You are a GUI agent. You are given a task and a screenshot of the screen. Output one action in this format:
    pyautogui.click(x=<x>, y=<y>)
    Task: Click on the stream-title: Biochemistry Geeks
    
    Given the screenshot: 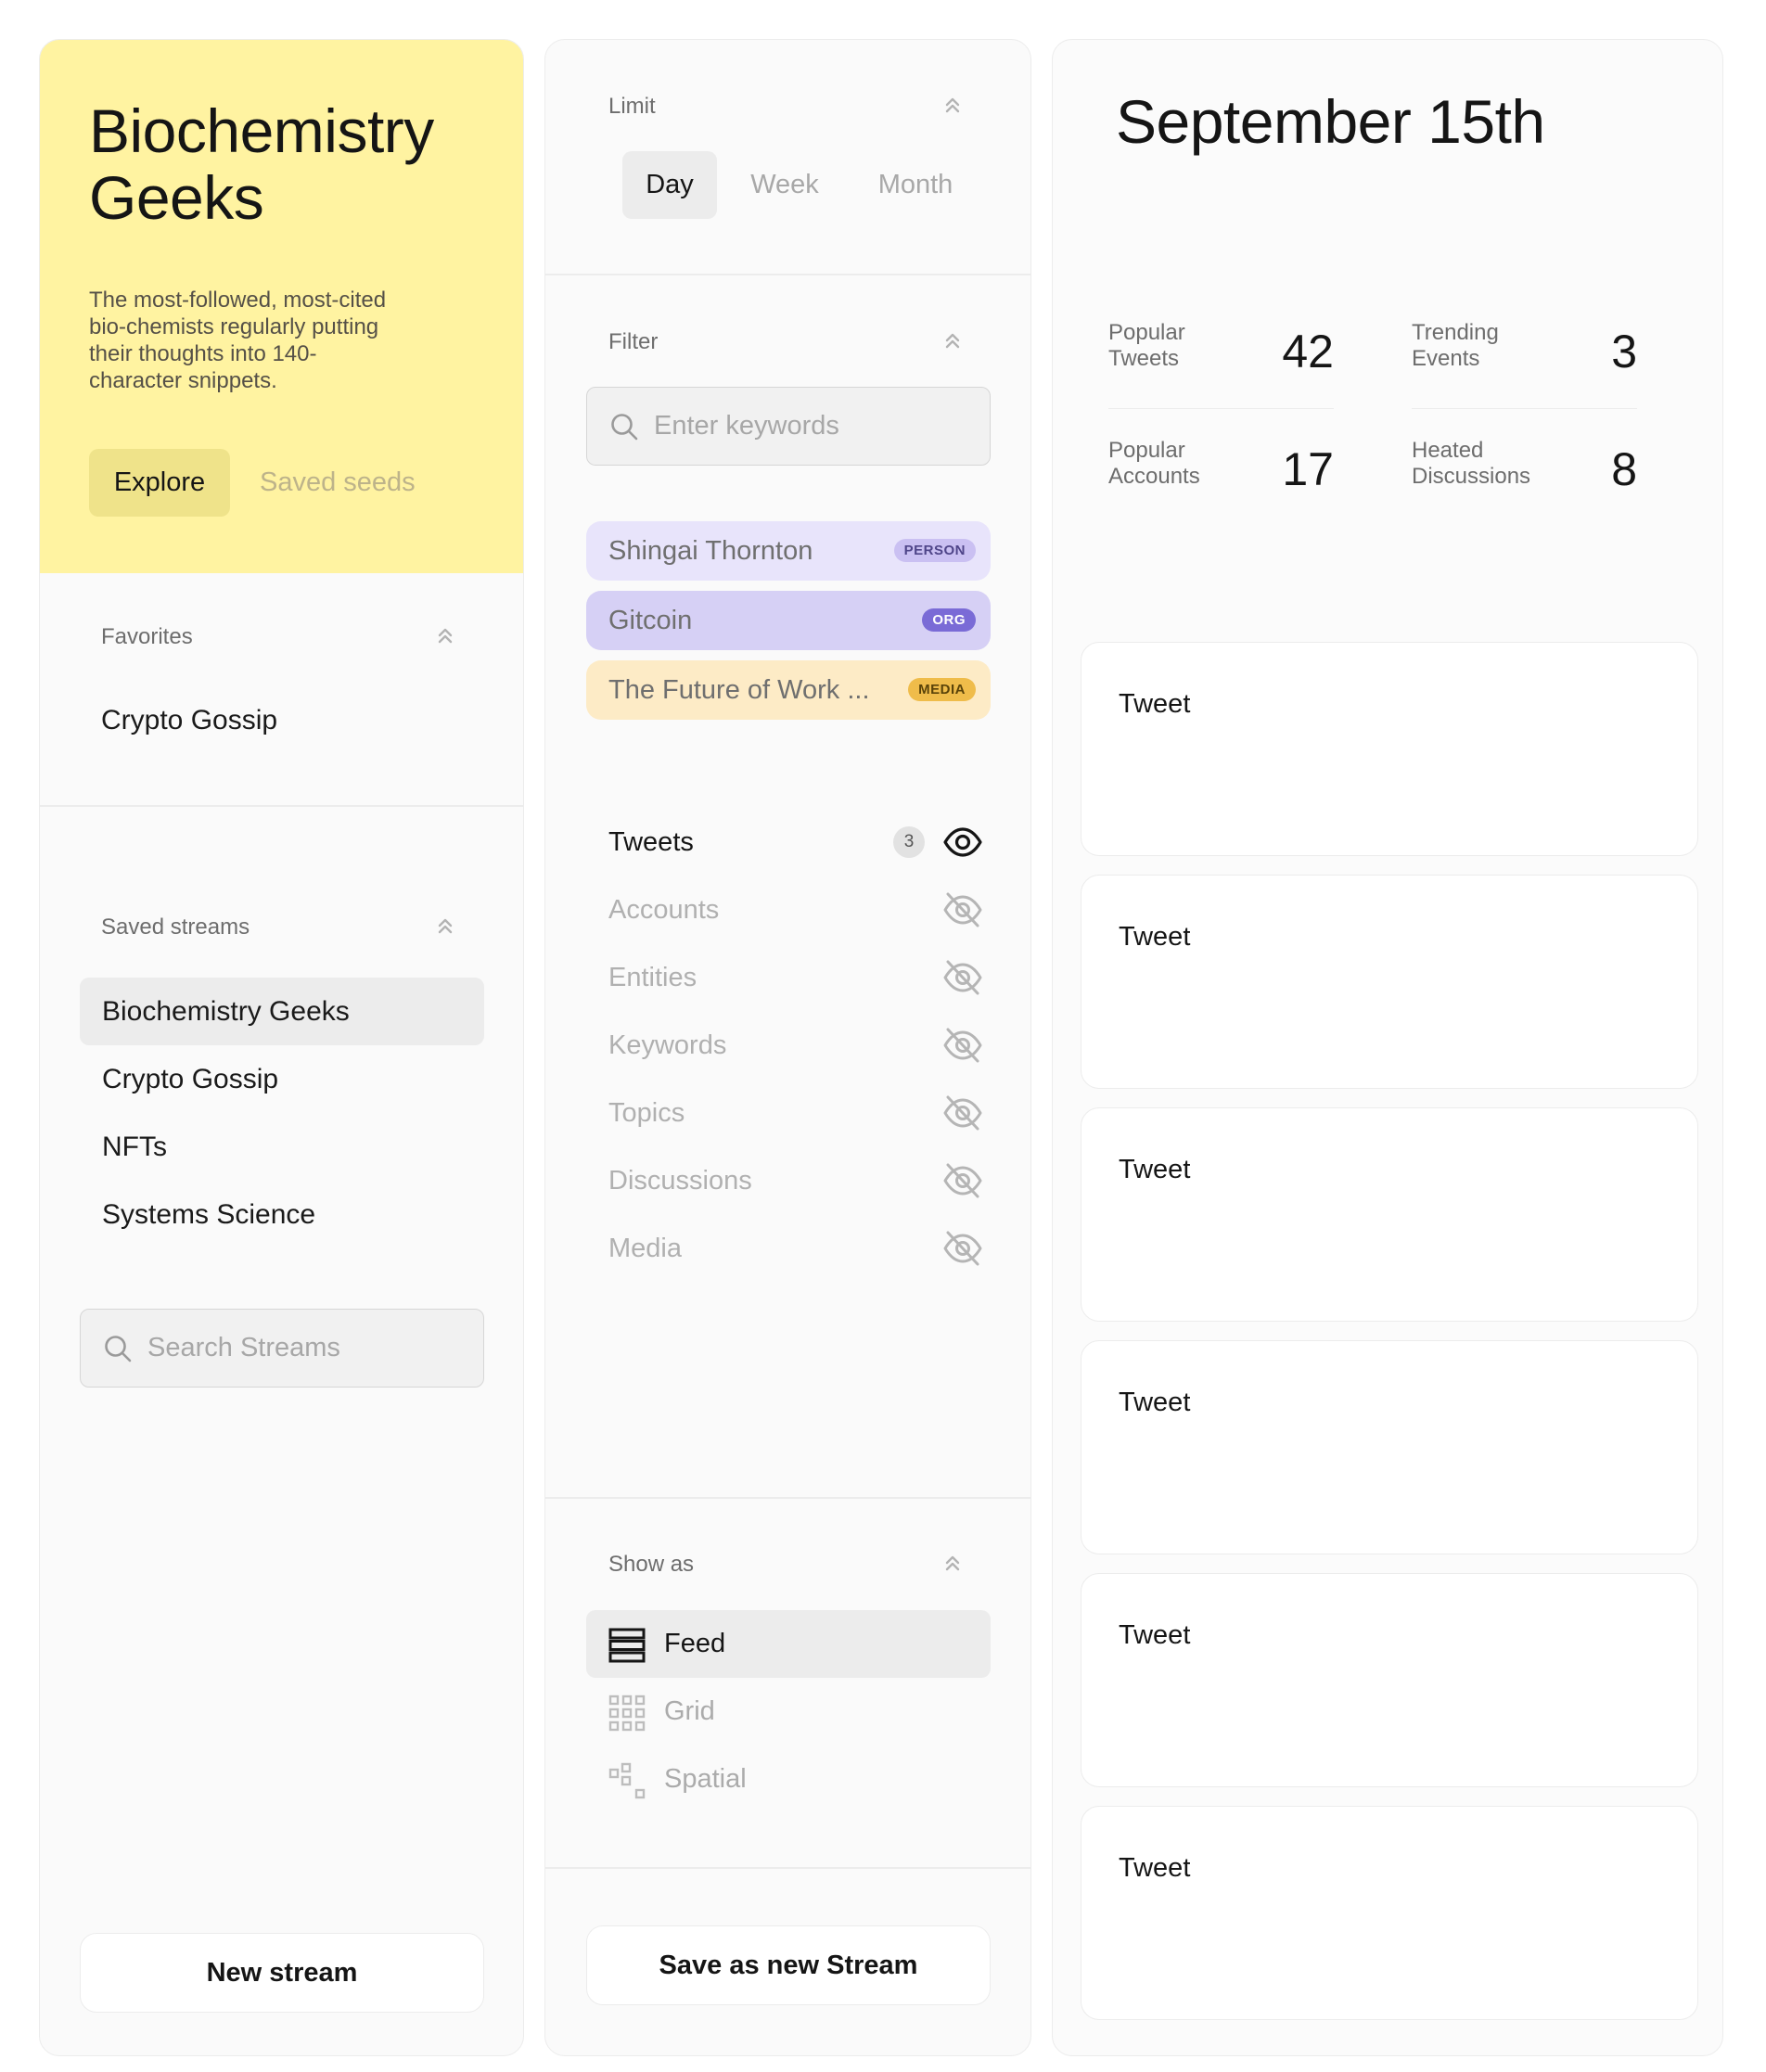 What is the action you would take?
    pyautogui.click(x=261, y=164)
    